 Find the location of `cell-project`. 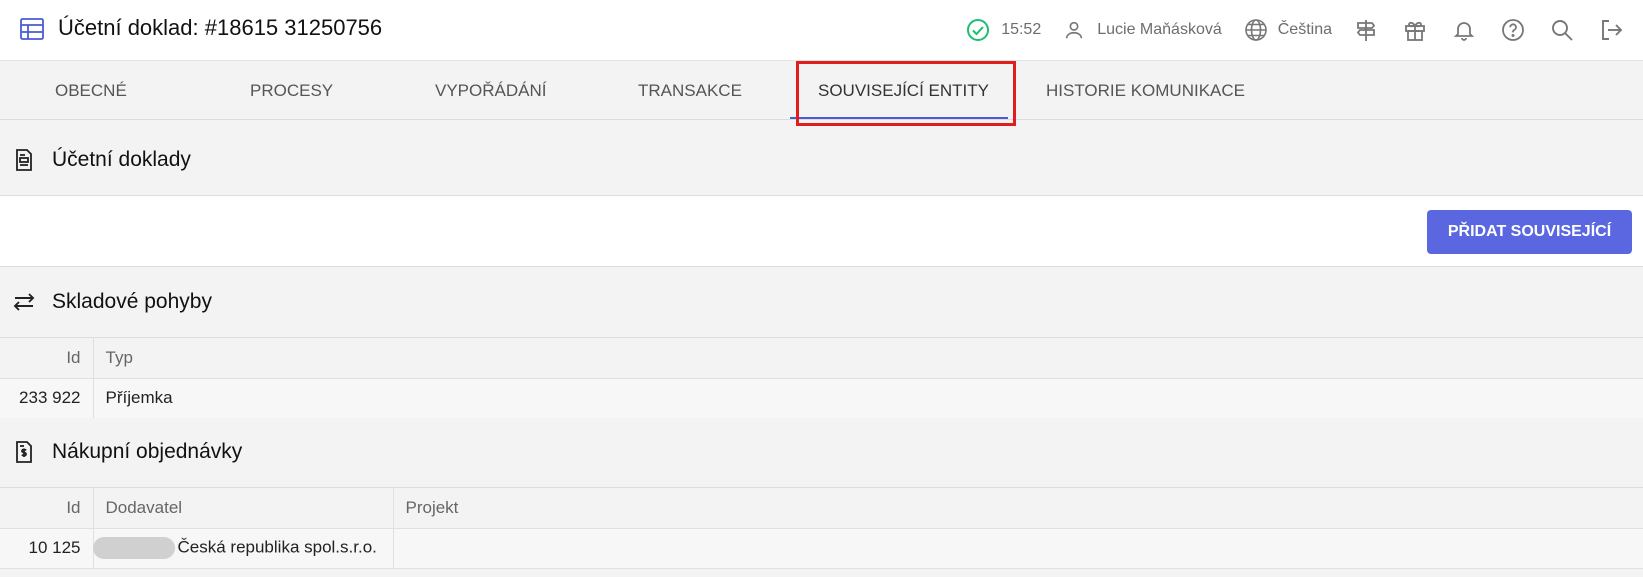

cell-project is located at coordinates (1018, 548).